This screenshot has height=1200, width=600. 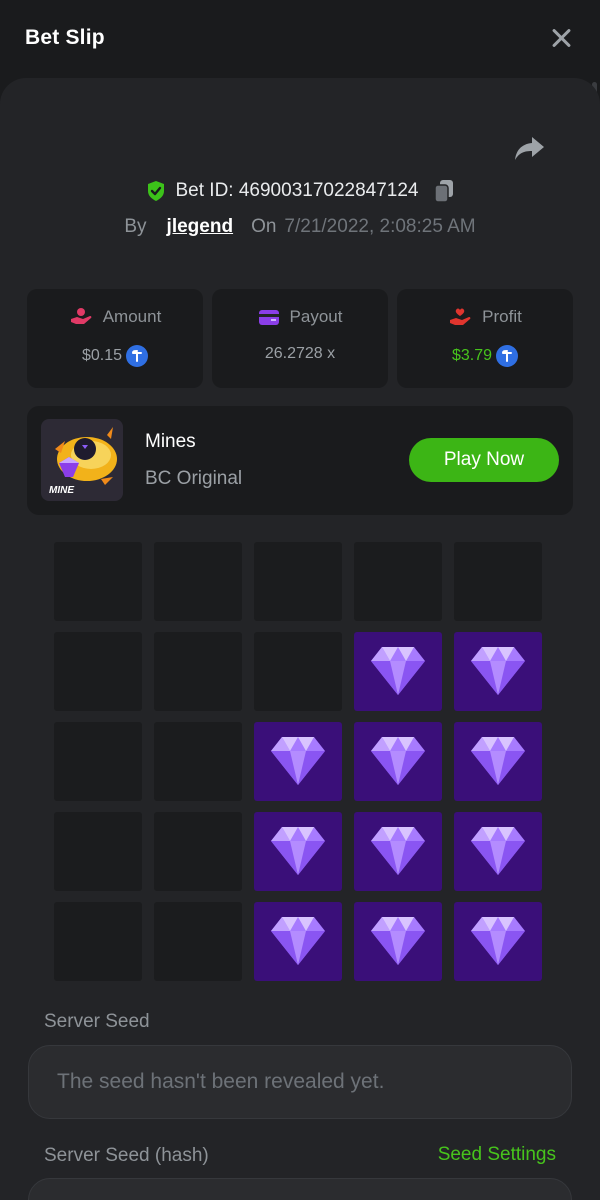 I want to click on amount-label: Amount, so click(x=132, y=316).